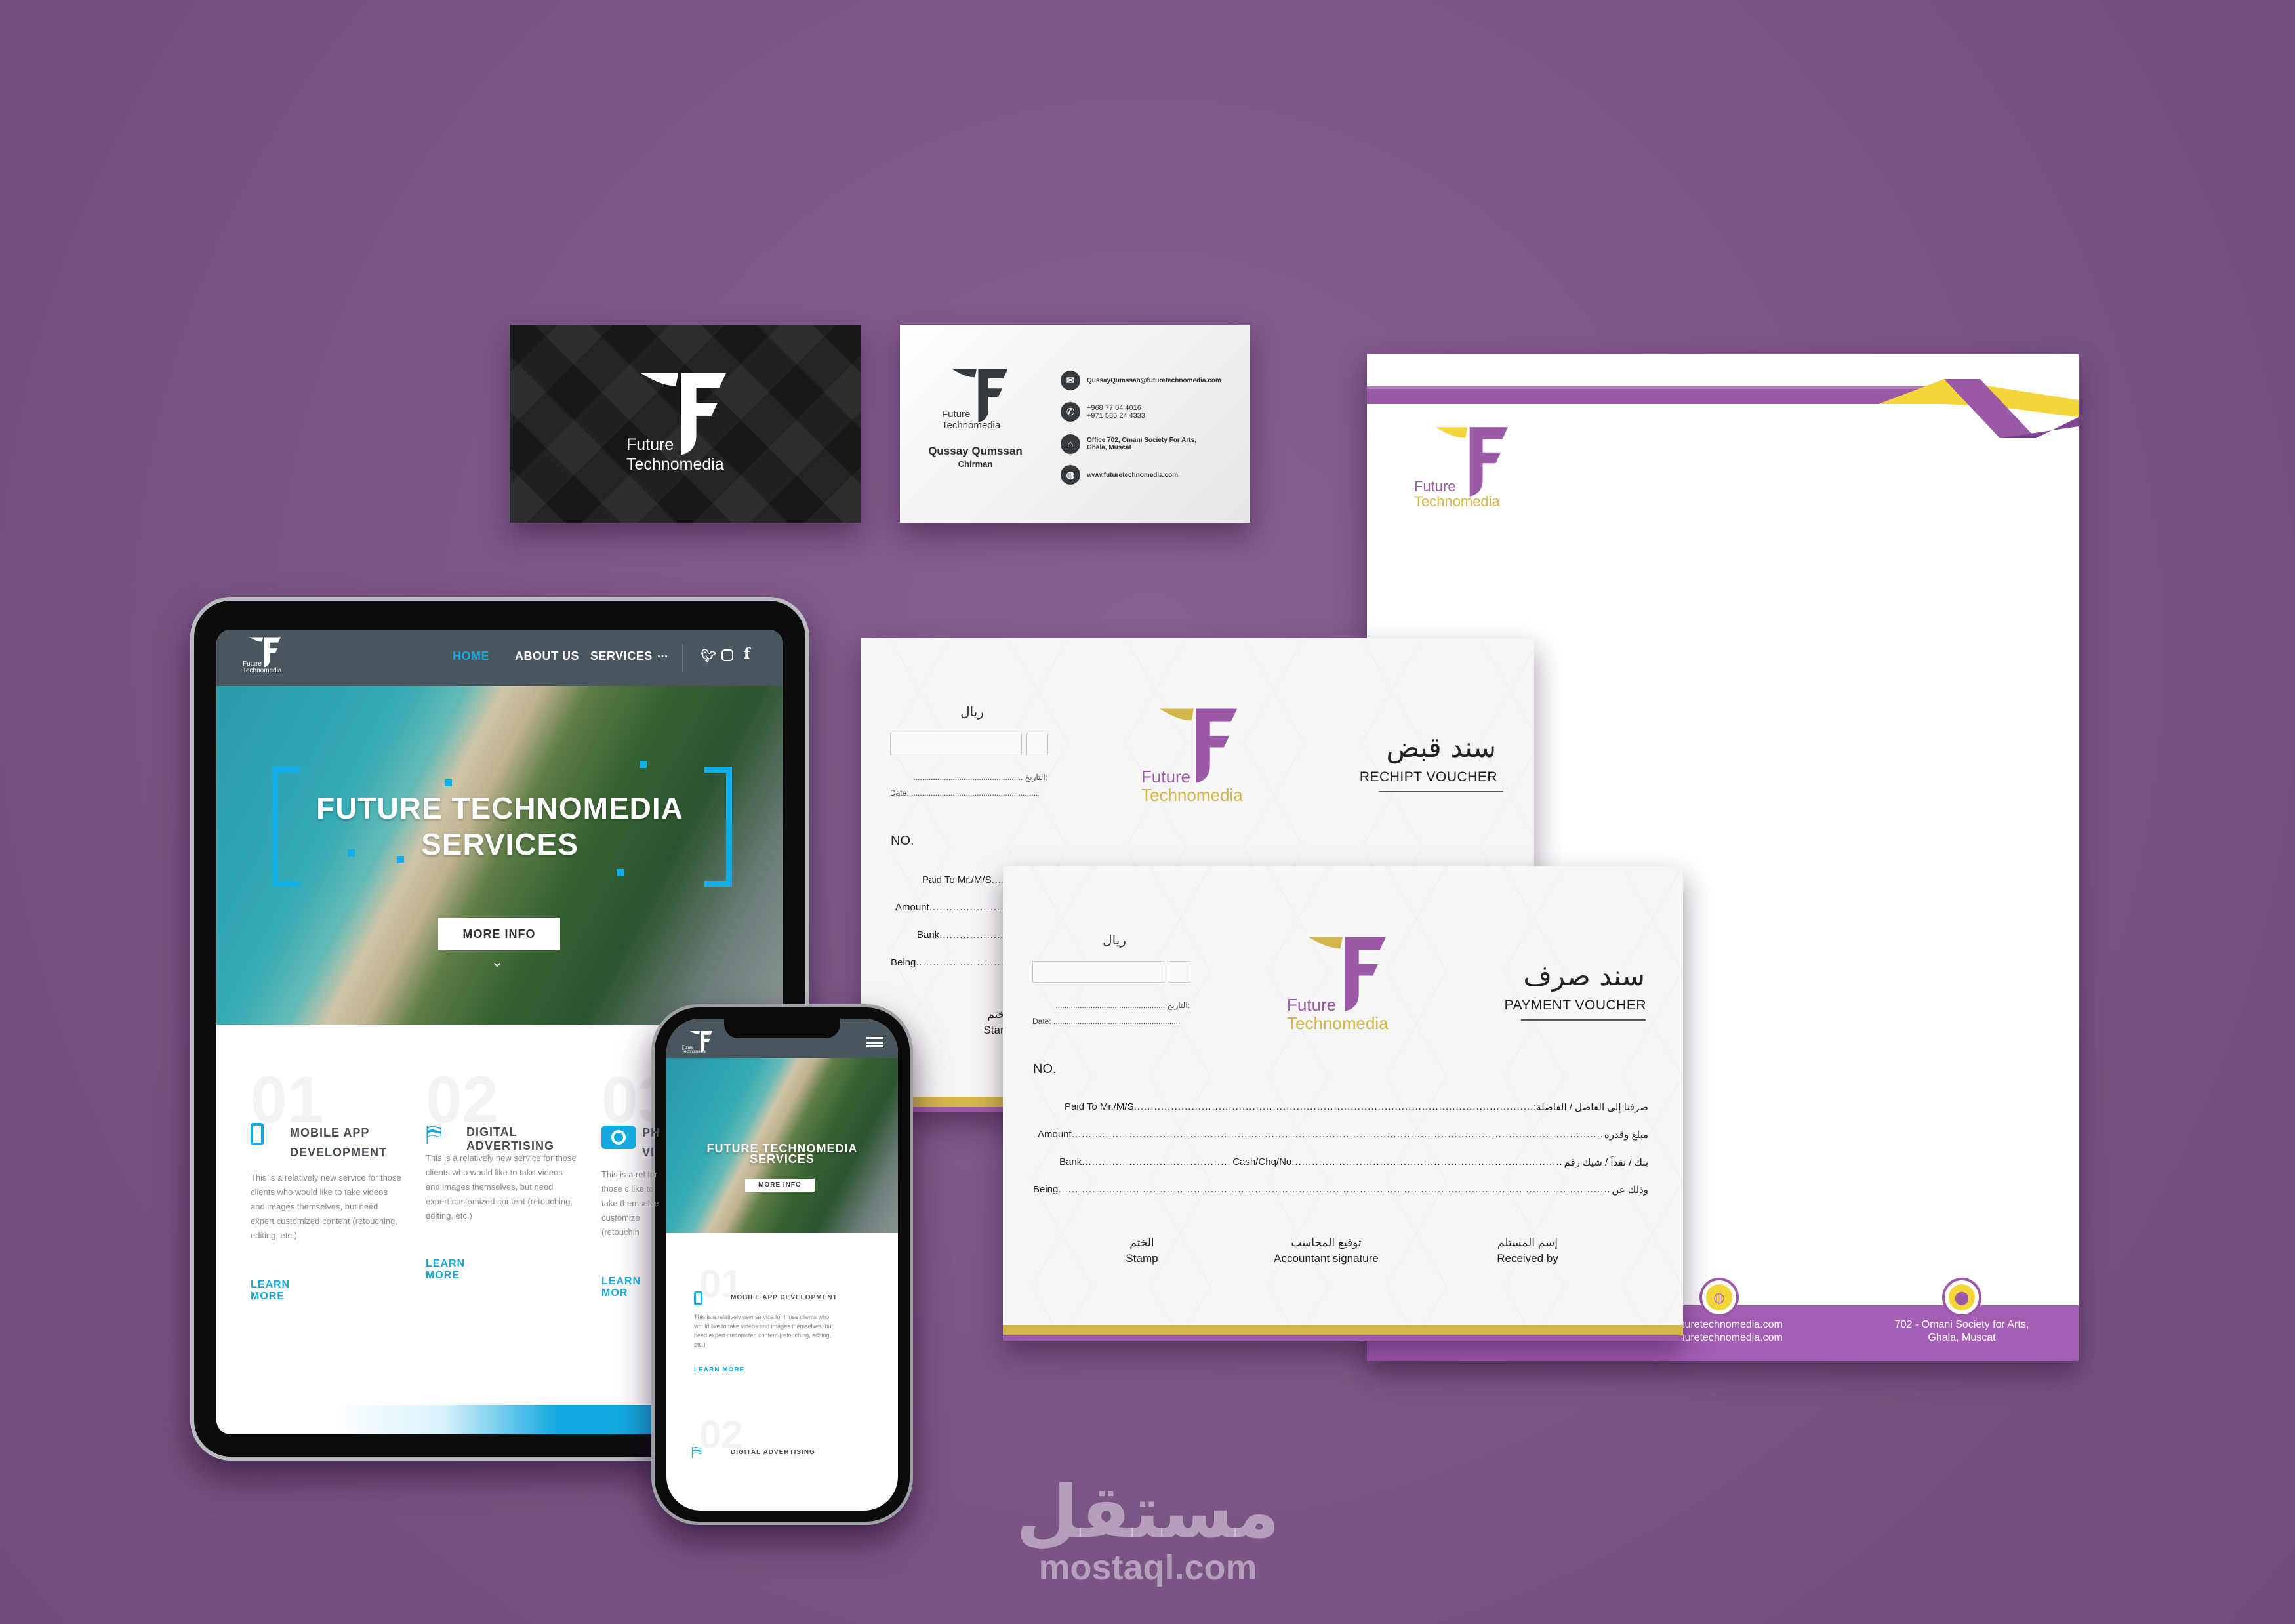 The height and width of the screenshot is (1624, 2295). I want to click on phone-1: +968 77 04 4016, so click(1114, 408).